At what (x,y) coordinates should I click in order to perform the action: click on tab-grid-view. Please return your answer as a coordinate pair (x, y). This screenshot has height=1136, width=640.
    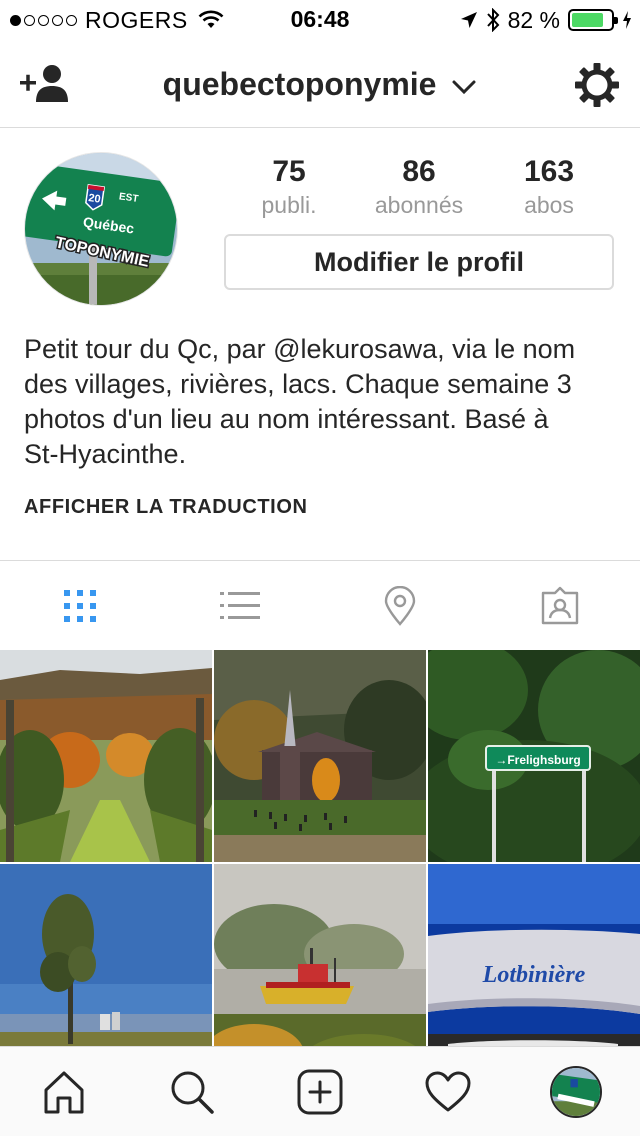
    Looking at the image, I should click on (80, 605).